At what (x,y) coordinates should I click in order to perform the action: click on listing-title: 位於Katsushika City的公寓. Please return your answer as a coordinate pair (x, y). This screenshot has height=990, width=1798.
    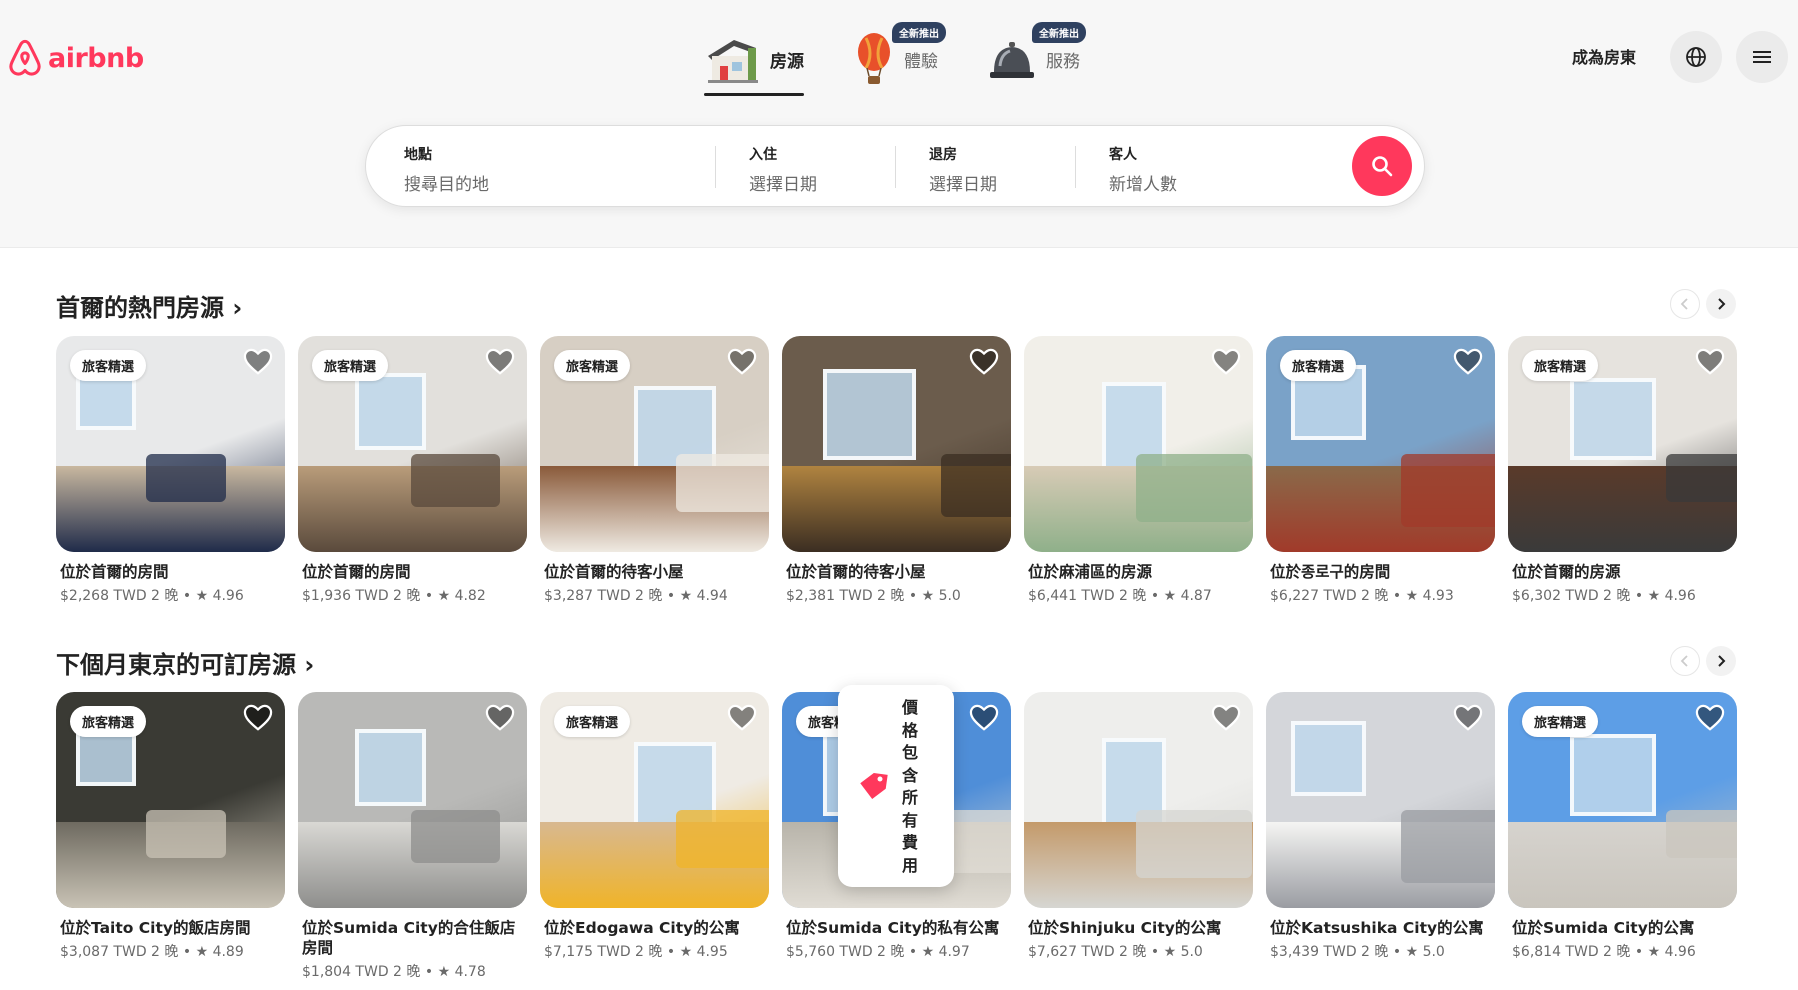
    Looking at the image, I should click on (1377, 928).